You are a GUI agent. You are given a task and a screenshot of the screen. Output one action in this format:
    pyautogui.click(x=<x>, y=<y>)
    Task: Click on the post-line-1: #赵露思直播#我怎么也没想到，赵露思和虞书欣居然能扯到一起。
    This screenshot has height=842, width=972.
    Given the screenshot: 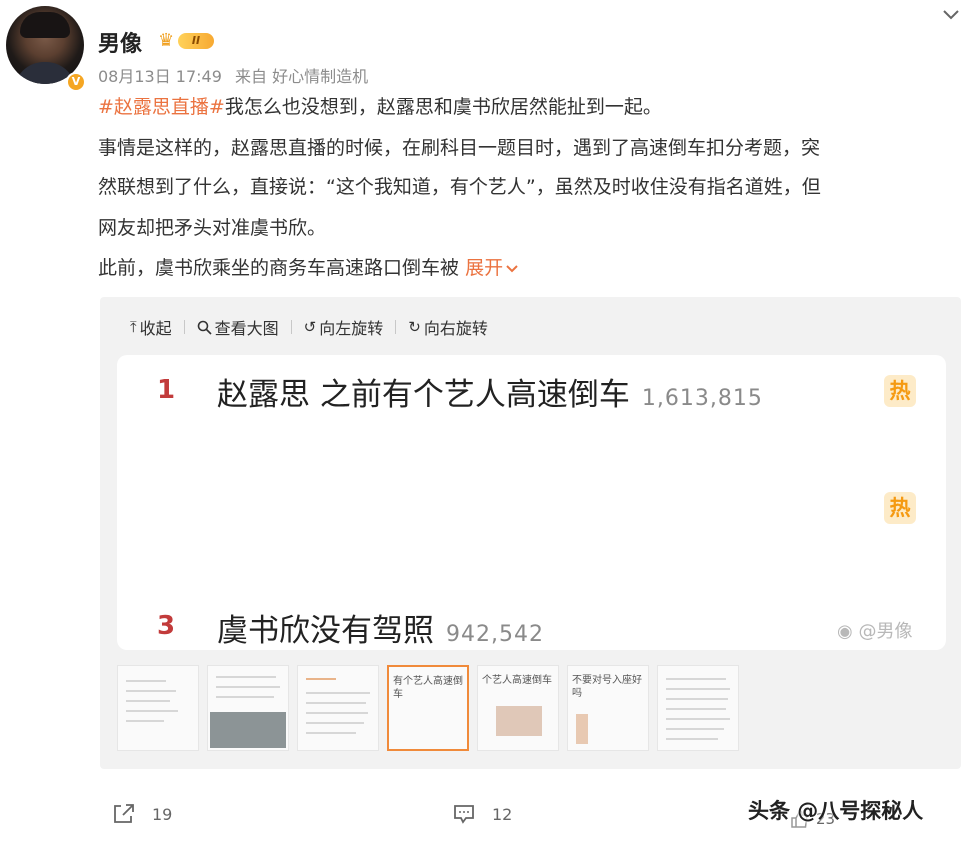 What is the action you would take?
    pyautogui.click(x=529, y=107)
    